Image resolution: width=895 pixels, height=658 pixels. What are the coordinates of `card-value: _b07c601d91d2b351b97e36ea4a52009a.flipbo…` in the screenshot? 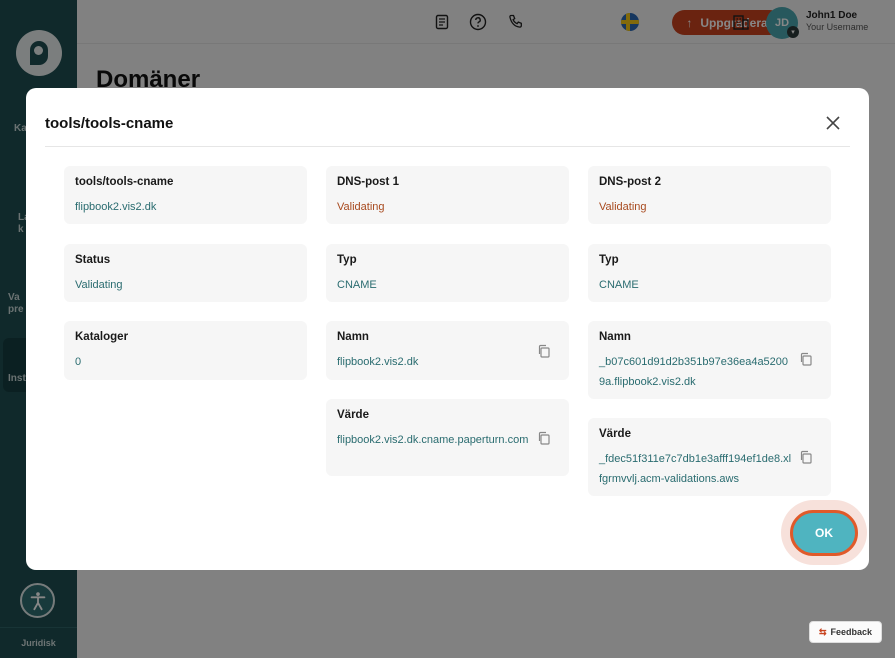 It's located at (694, 372).